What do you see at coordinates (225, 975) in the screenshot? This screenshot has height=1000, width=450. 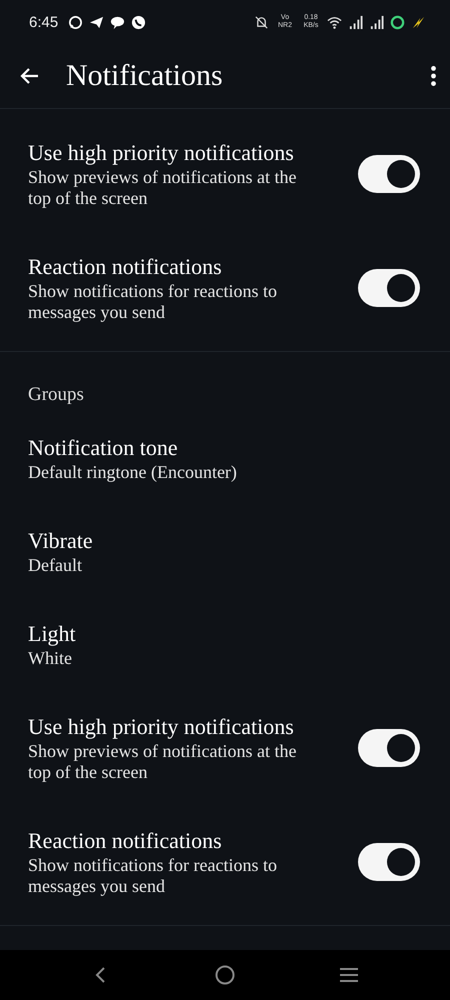 I see `home-nav-icon` at bounding box center [225, 975].